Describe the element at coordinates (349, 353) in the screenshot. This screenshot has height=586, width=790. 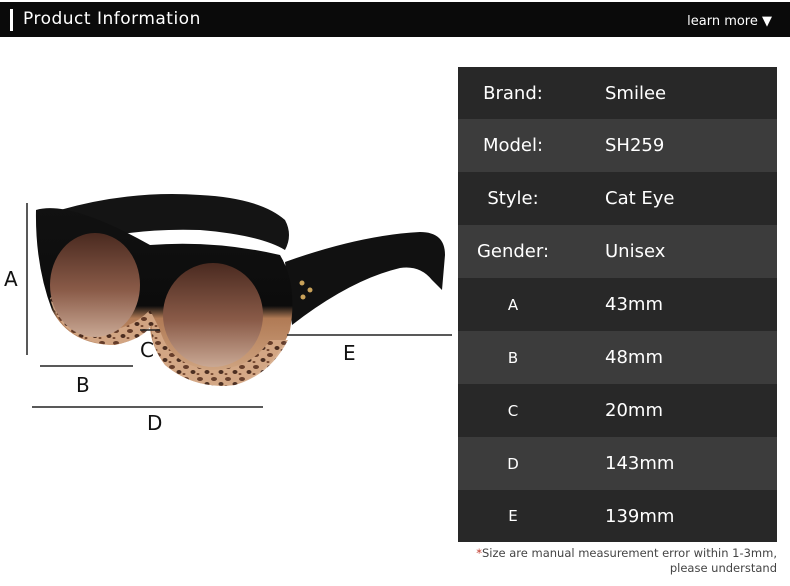
I see `dimension-label-e: E` at that location.